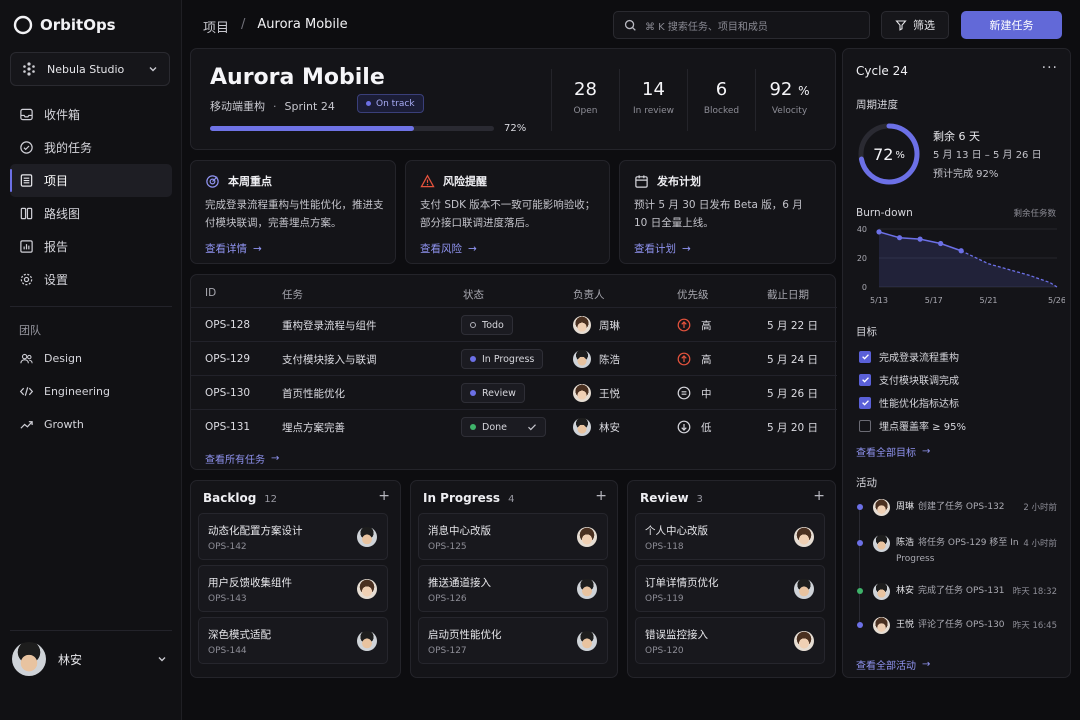 The image size is (1080, 720). What do you see at coordinates (503, 427) in the screenshot?
I see `status-pill: Done` at bounding box center [503, 427].